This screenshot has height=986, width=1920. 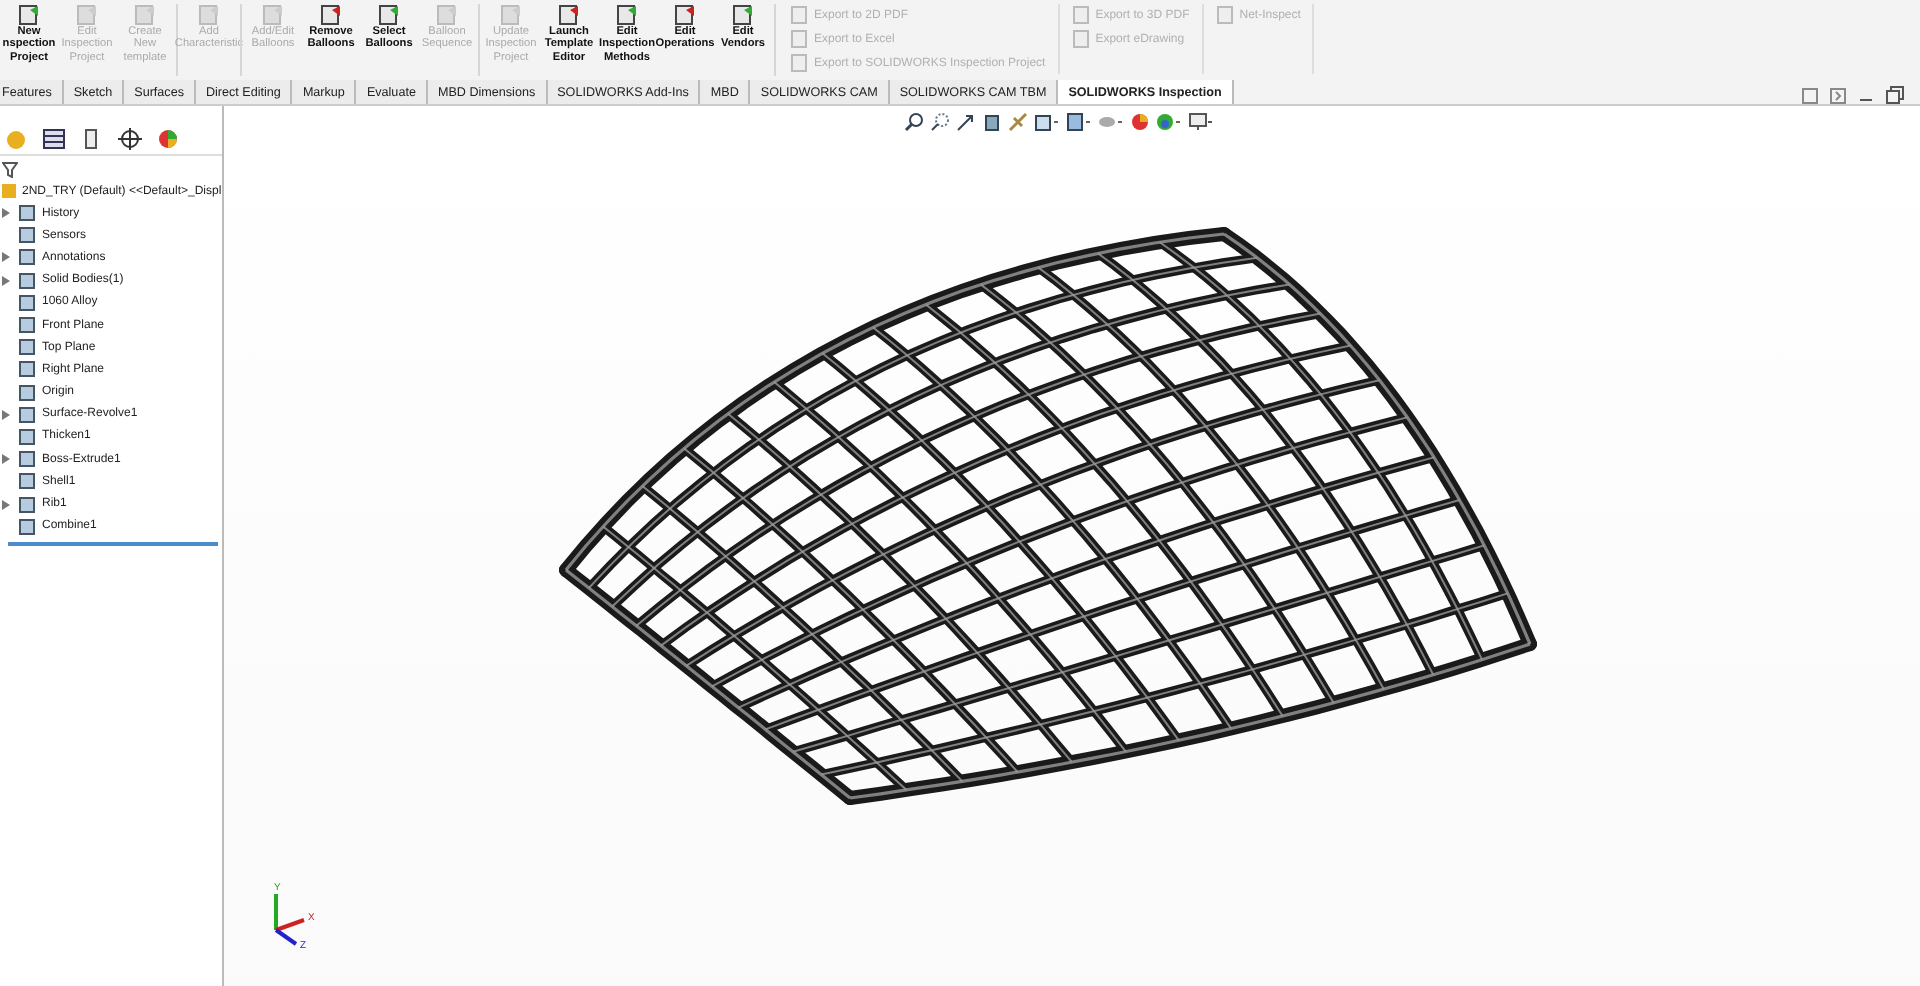 What do you see at coordinates (914, 122) in the screenshot?
I see `zoom-to-fit-icon` at bounding box center [914, 122].